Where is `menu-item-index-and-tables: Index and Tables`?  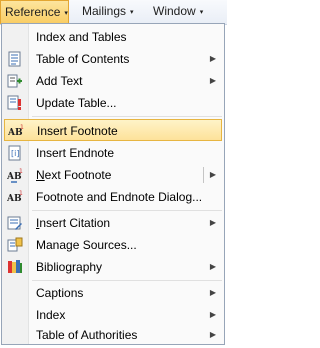 menu-item-index-and-tables: Index and Tables is located at coordinates (113, 37).